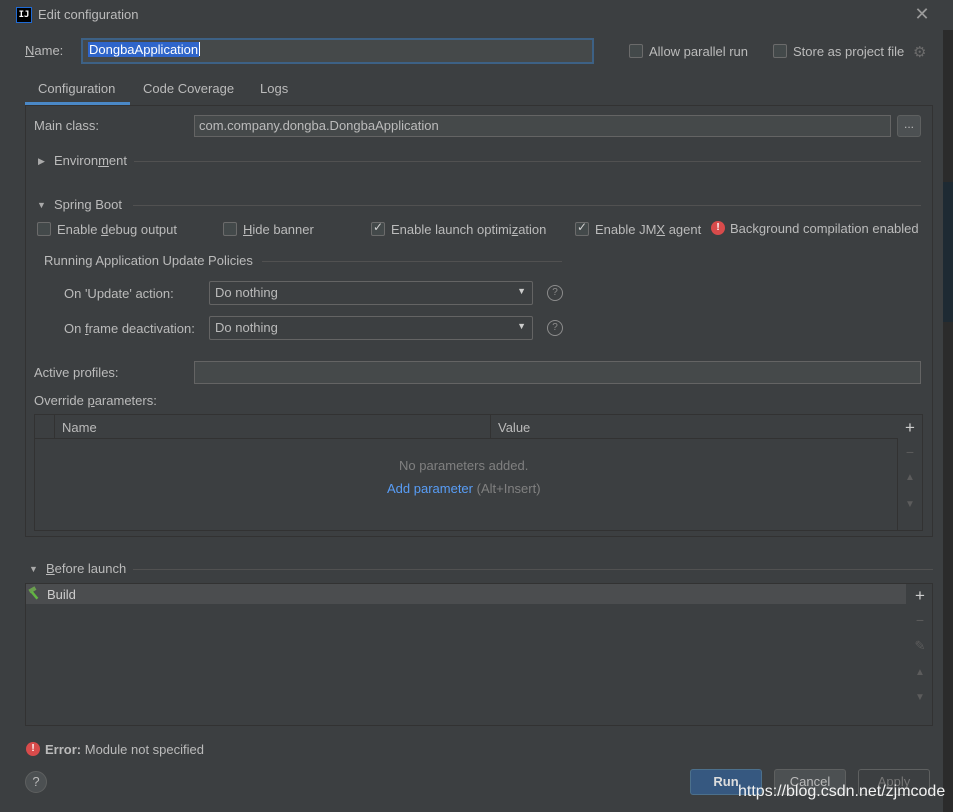 The width and height of the screenshot is (953, 812). What do you see at coordinates (144, 749) in the screenshot?
I see `error-message: Module not specified` at bounding box center [144, 749].